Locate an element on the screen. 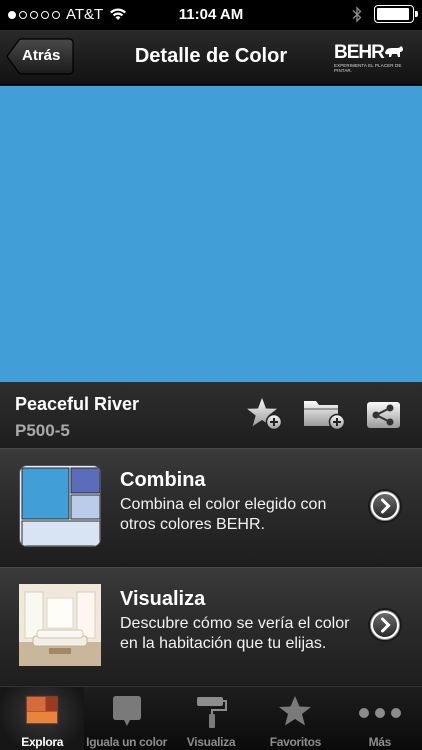  folder-plus-icon is located at coordinates (325, 414).